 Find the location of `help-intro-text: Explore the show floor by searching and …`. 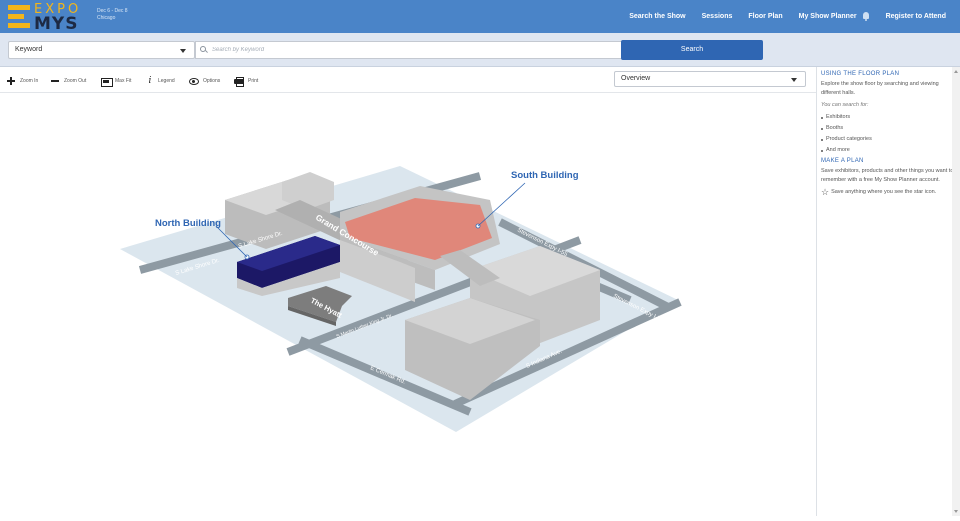

help-intro-text: Explore the show floor by searching and … is located at coordinates (880, 88).